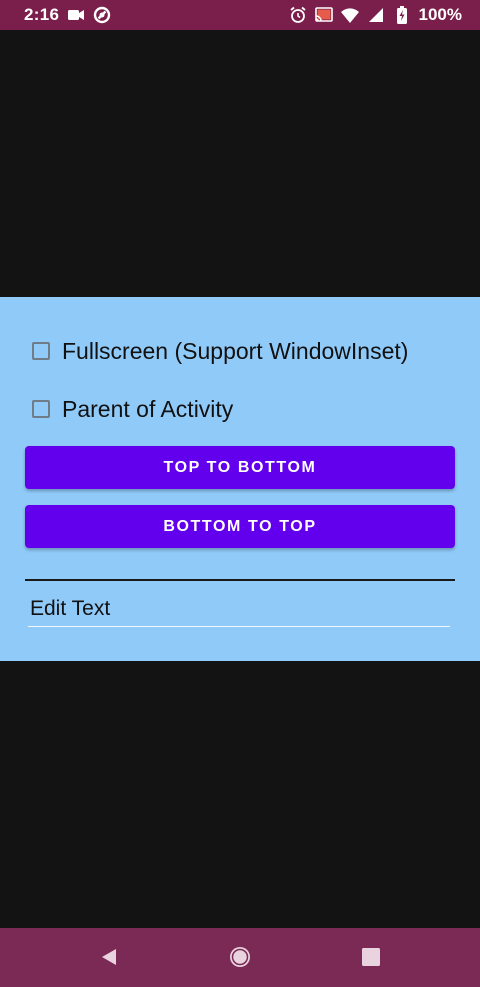  I want to click on parent-of-activity-checkbox: Parent of Activity, so click(132, 409).